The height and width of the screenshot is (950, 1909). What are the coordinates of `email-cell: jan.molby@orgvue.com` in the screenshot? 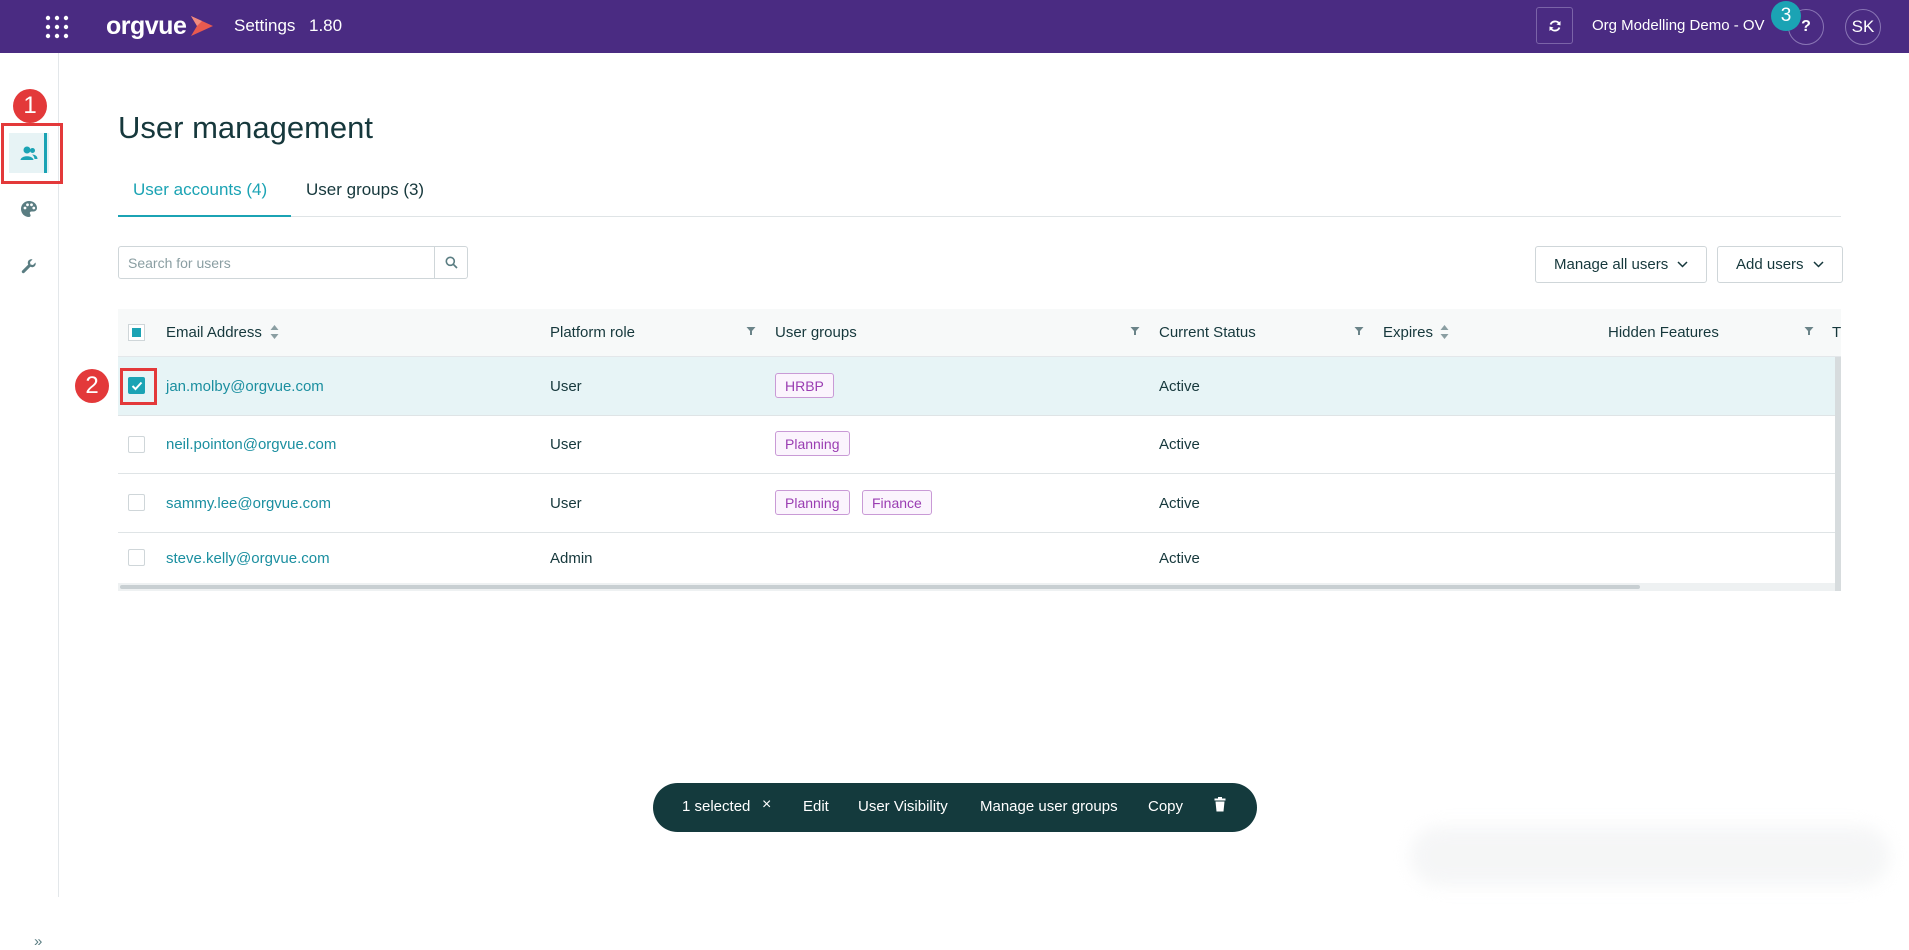 It's located at (245, 386).